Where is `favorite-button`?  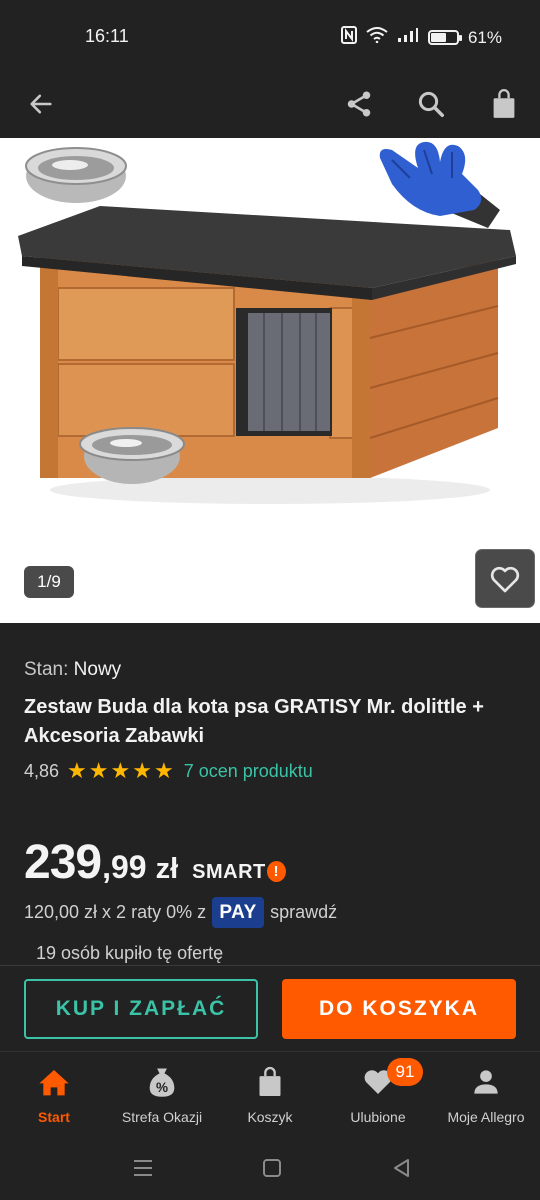
favorite-button is located at coordinates (505, 578).